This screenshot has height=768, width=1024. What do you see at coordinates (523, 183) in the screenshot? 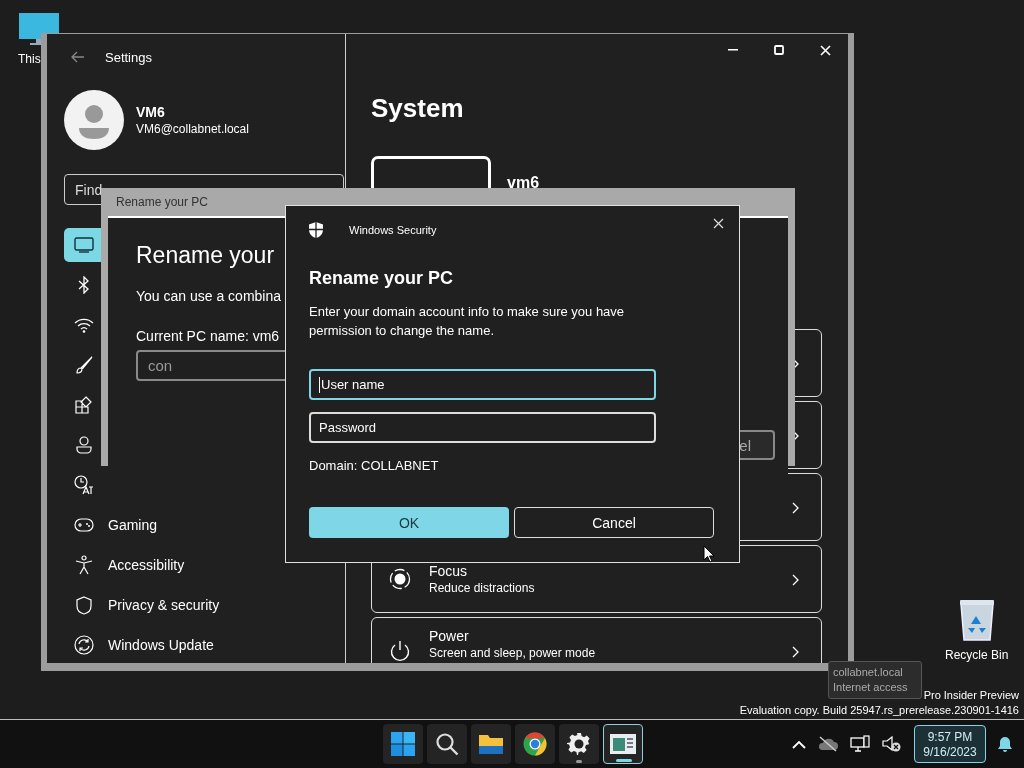
I see `device-name: vm6` at bounding box center [523, 183].